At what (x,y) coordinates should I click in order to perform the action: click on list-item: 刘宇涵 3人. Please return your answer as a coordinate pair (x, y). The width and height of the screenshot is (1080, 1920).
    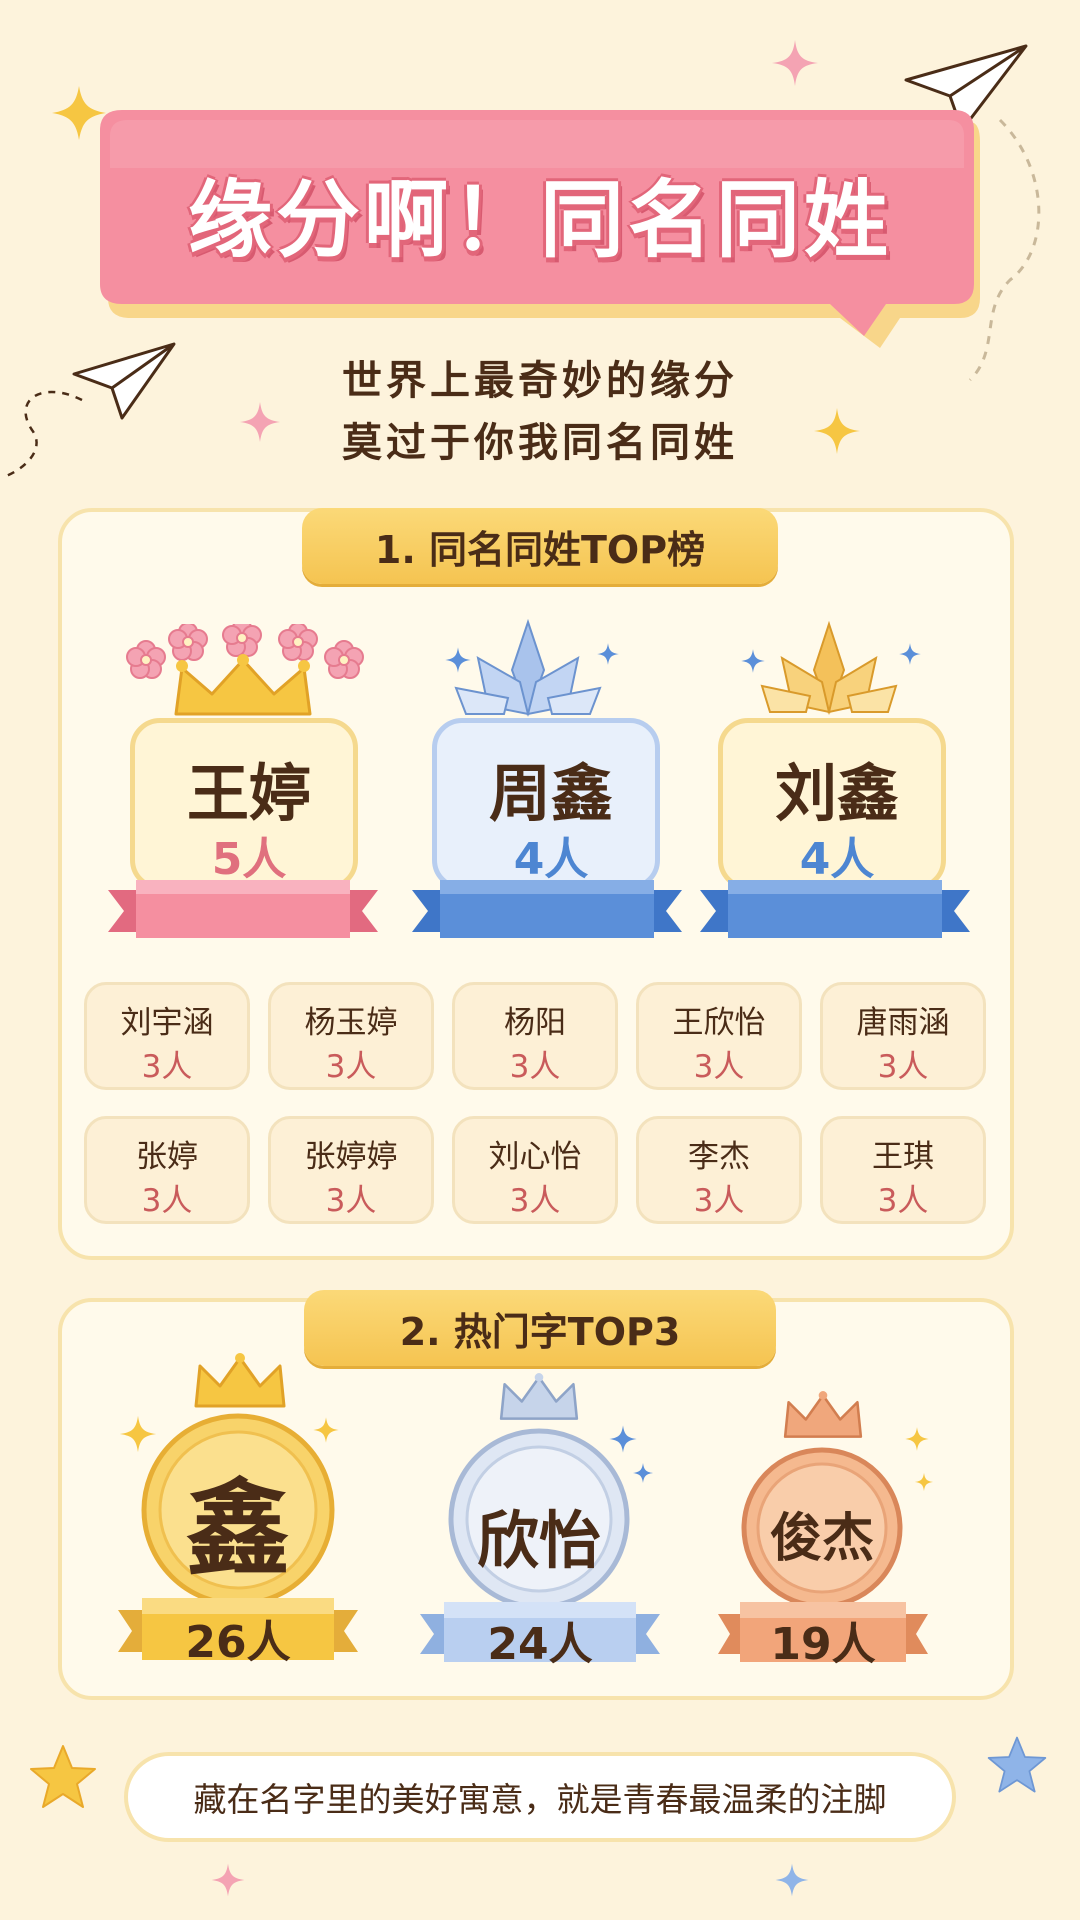
    Looking at the image, I should click on (167, 1036).